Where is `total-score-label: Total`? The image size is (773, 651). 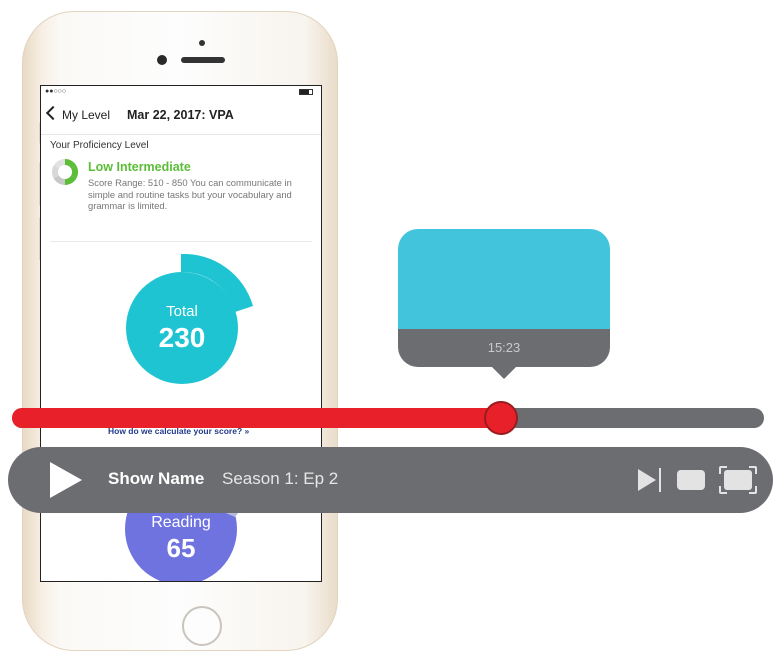 total-score-label: Total is located at coordinates (182, 311).